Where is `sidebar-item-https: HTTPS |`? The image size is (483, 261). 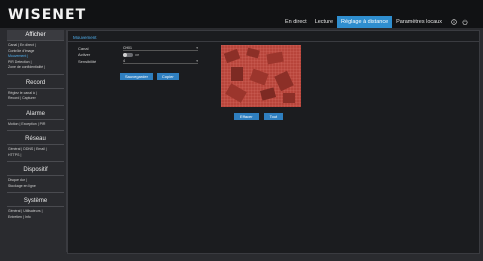 sidebar-item-https: HTTPS | is located at coordinates (35, 156).